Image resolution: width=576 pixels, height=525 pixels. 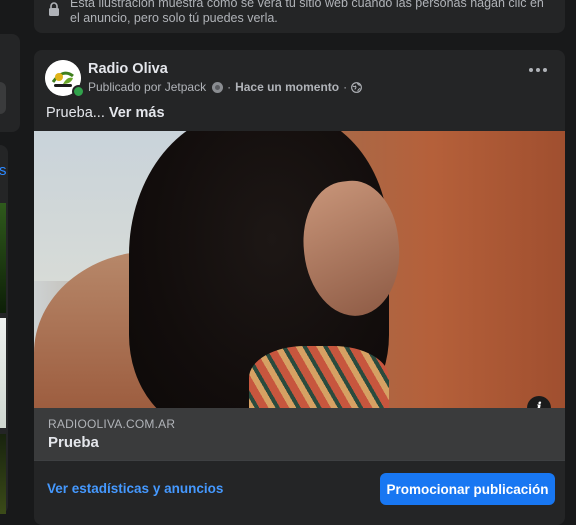 What do you see at coordinates (218, 87) in the screenshot?
I see `info-icon` at bounding box center [218, 87].